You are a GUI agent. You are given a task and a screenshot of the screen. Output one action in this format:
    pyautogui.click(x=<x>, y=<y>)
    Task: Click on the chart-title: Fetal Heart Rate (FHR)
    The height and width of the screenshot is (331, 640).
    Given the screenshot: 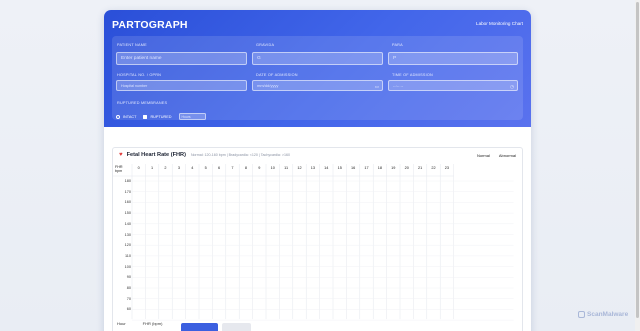 What is the action you would take?
    pyautogui.click(x=156, y=155)
    